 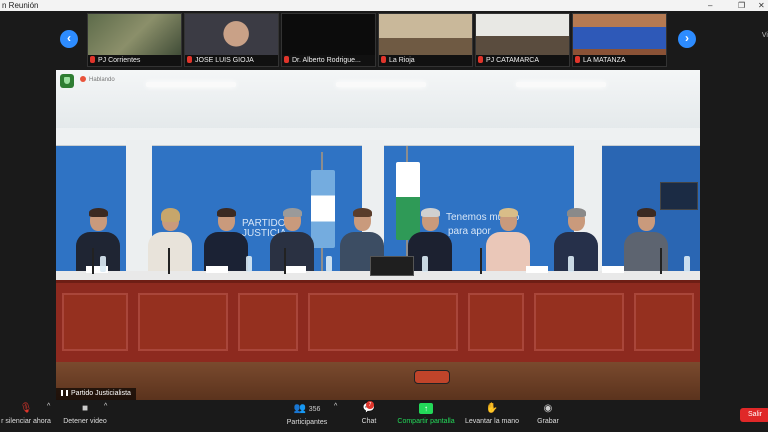 What do you see at coordinates (548, 408) in the screenshot?
I see `record-icon: ◉` at bounding box center [548, 408].